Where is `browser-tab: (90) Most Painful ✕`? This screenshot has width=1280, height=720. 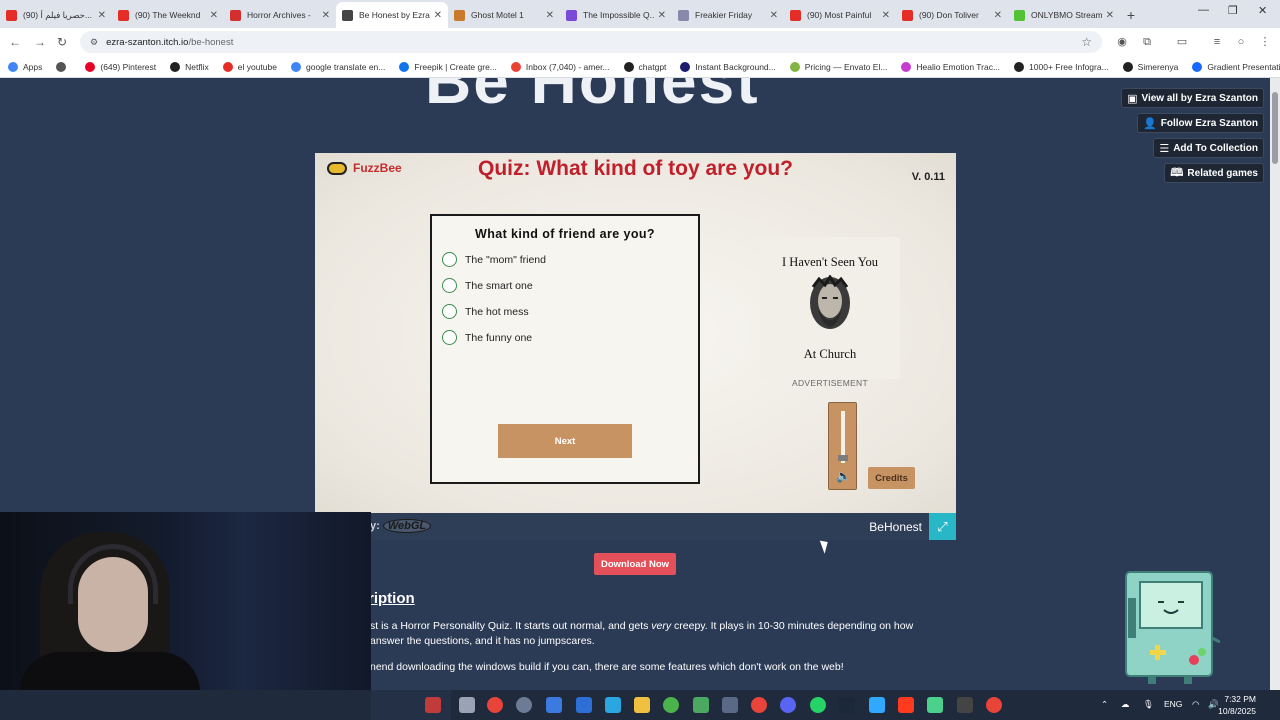 browser-tab: (90) Most Painful ✕ is located at coordinates (840, 15).